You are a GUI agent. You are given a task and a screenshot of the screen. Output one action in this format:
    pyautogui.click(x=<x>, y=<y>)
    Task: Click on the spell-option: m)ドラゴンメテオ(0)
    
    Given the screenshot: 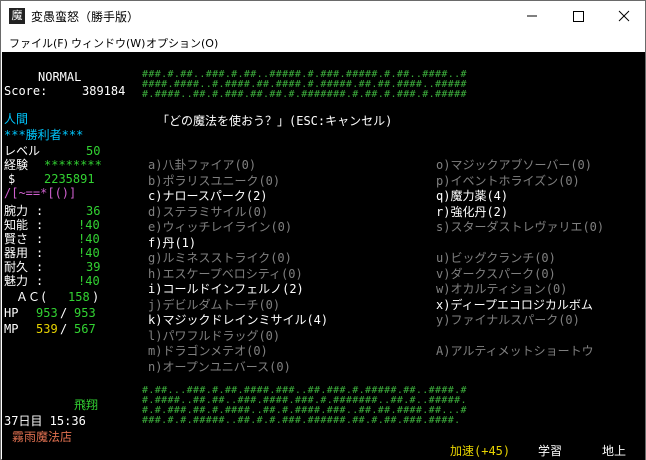 What is the action you would take?
    pyautogui.click(x=208, y=351)
    